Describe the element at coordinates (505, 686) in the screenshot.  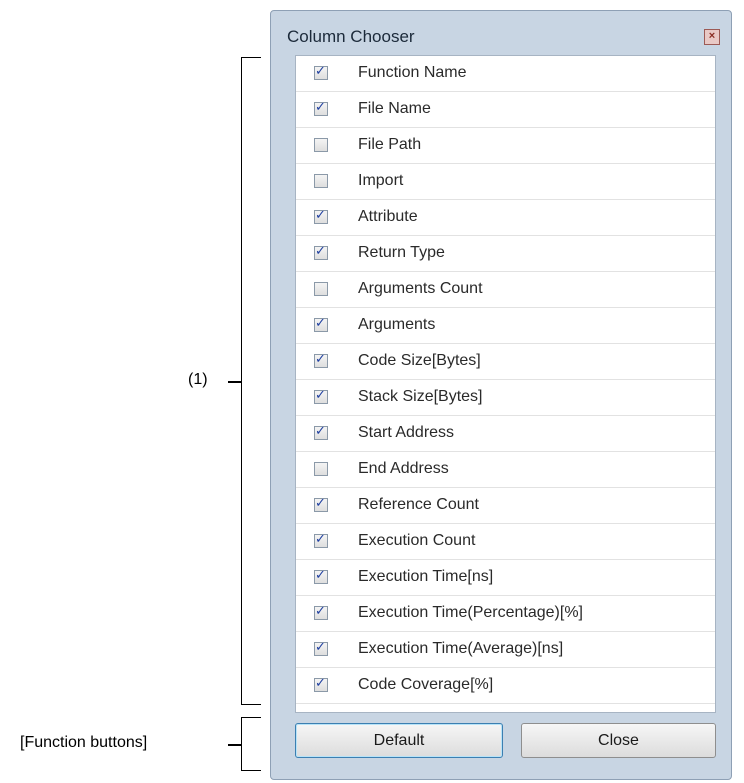
I see `column-row: Code Coverage[%]` at that location.